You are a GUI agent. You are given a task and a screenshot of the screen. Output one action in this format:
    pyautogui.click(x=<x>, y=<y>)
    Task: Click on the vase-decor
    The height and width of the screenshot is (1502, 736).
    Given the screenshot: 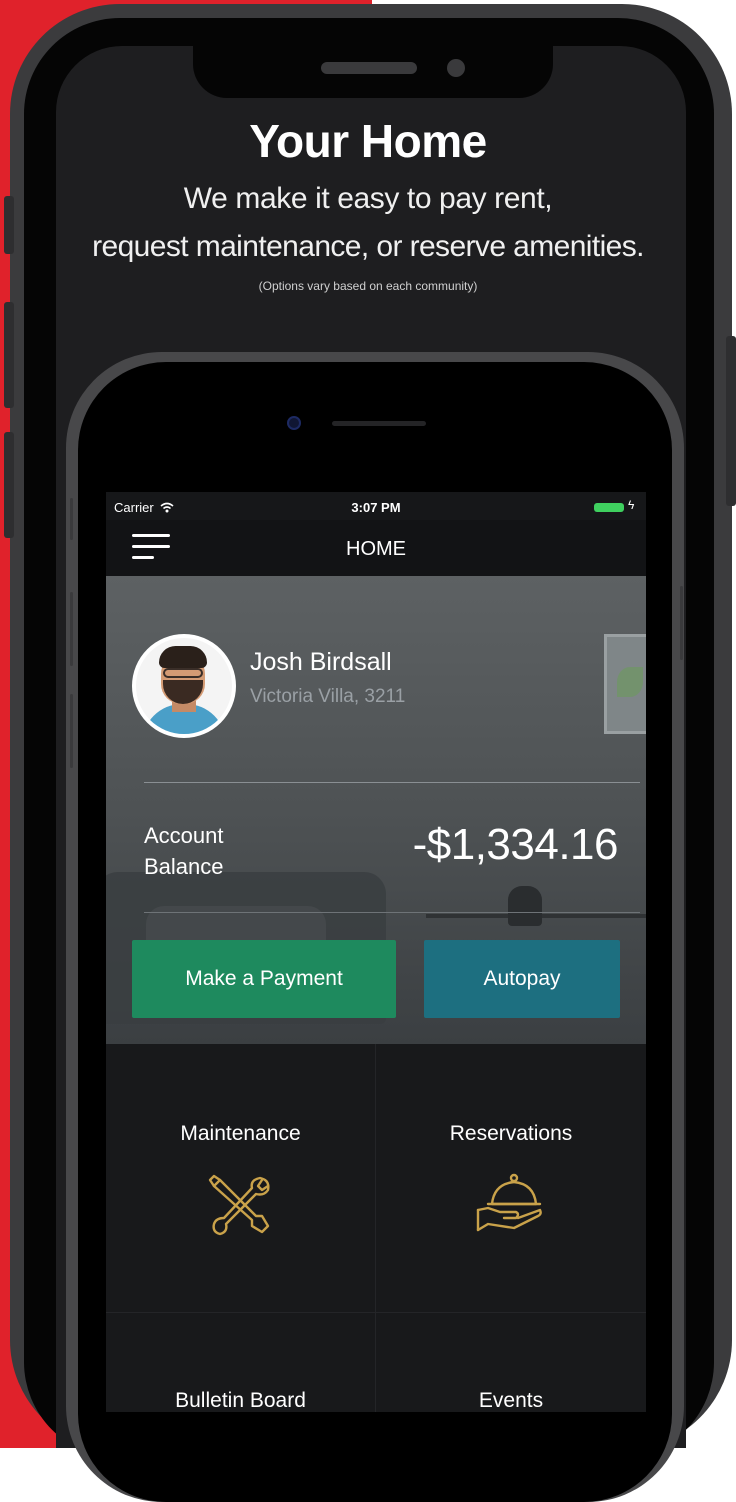 What is the action you would take?
    pyautogui.click(x=525, y=906)
    